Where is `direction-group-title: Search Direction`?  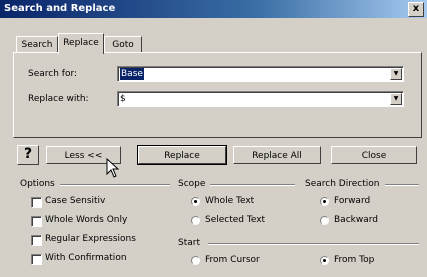
direction-group-title: Search Direction is located at coordinates (342, 184).